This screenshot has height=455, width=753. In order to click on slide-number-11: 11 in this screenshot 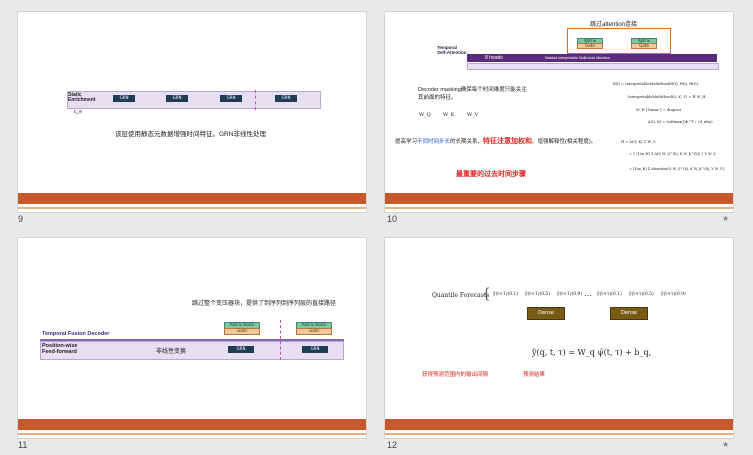, I will do `click(23, 445)`.